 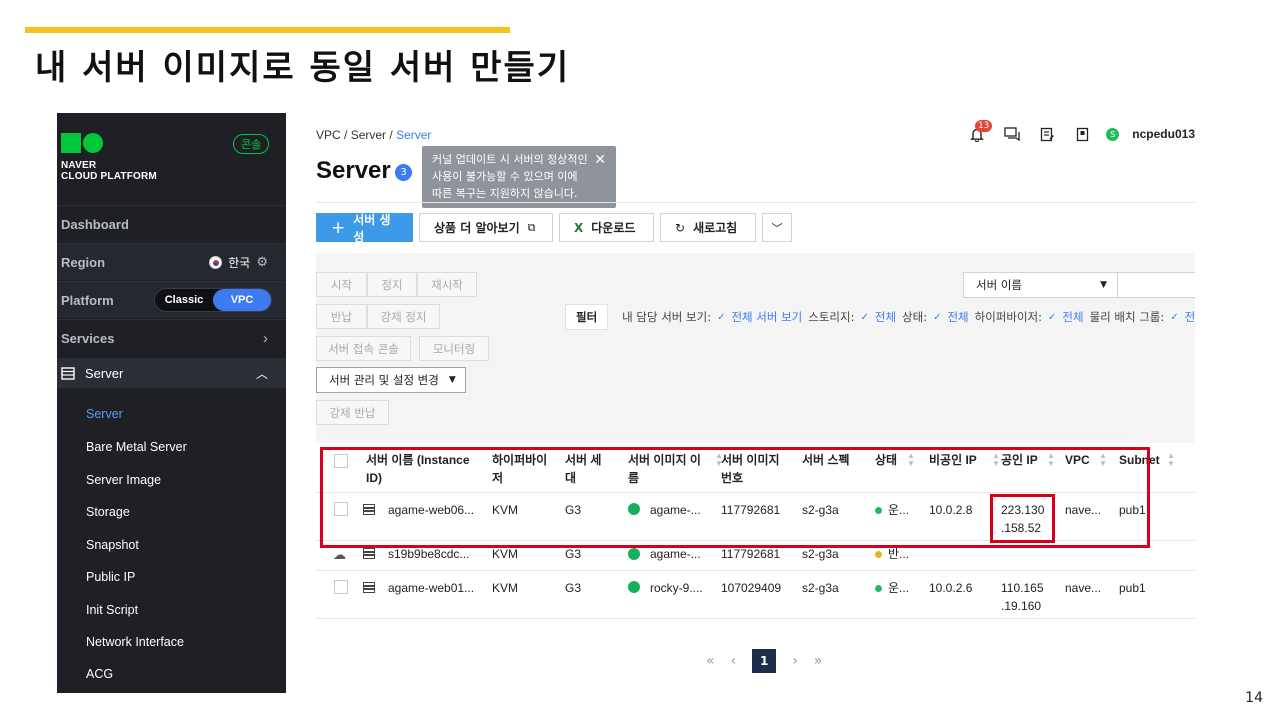 What do you see at coordinates (79, 165) in the screenshot?
I see `logo-line1: NAVER` at bounding box center [79, 165].